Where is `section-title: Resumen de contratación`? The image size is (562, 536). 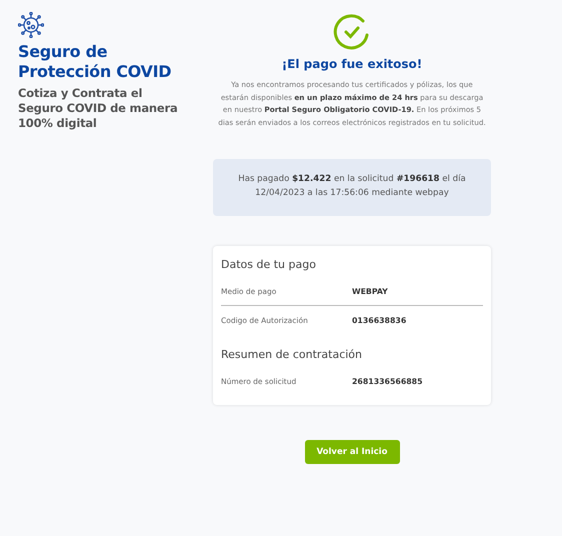
section-title: Resumen de contratación is located at coordinates (292, 354).